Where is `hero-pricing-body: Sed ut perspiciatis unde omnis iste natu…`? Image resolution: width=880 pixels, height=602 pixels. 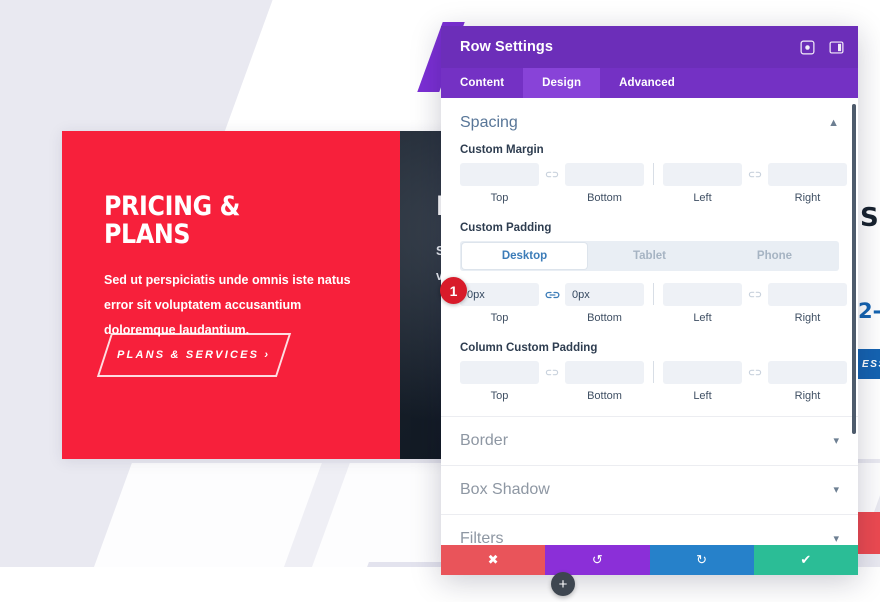 hero-pricing-body: Sed ut perspiciatis unde omnis iste natu… is located at coordinates (227, 304).